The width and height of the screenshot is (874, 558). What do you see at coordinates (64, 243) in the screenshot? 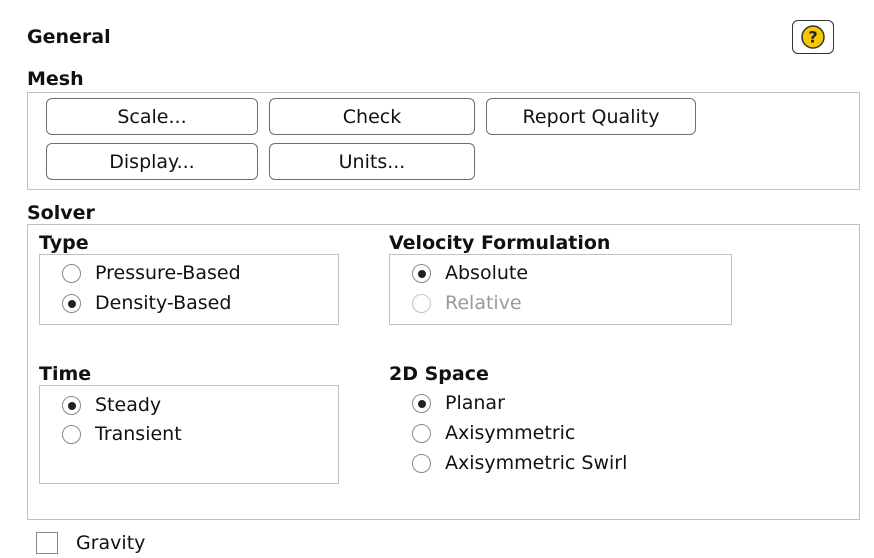
I see `type-heading: Type` at bounding box center [64, 243].